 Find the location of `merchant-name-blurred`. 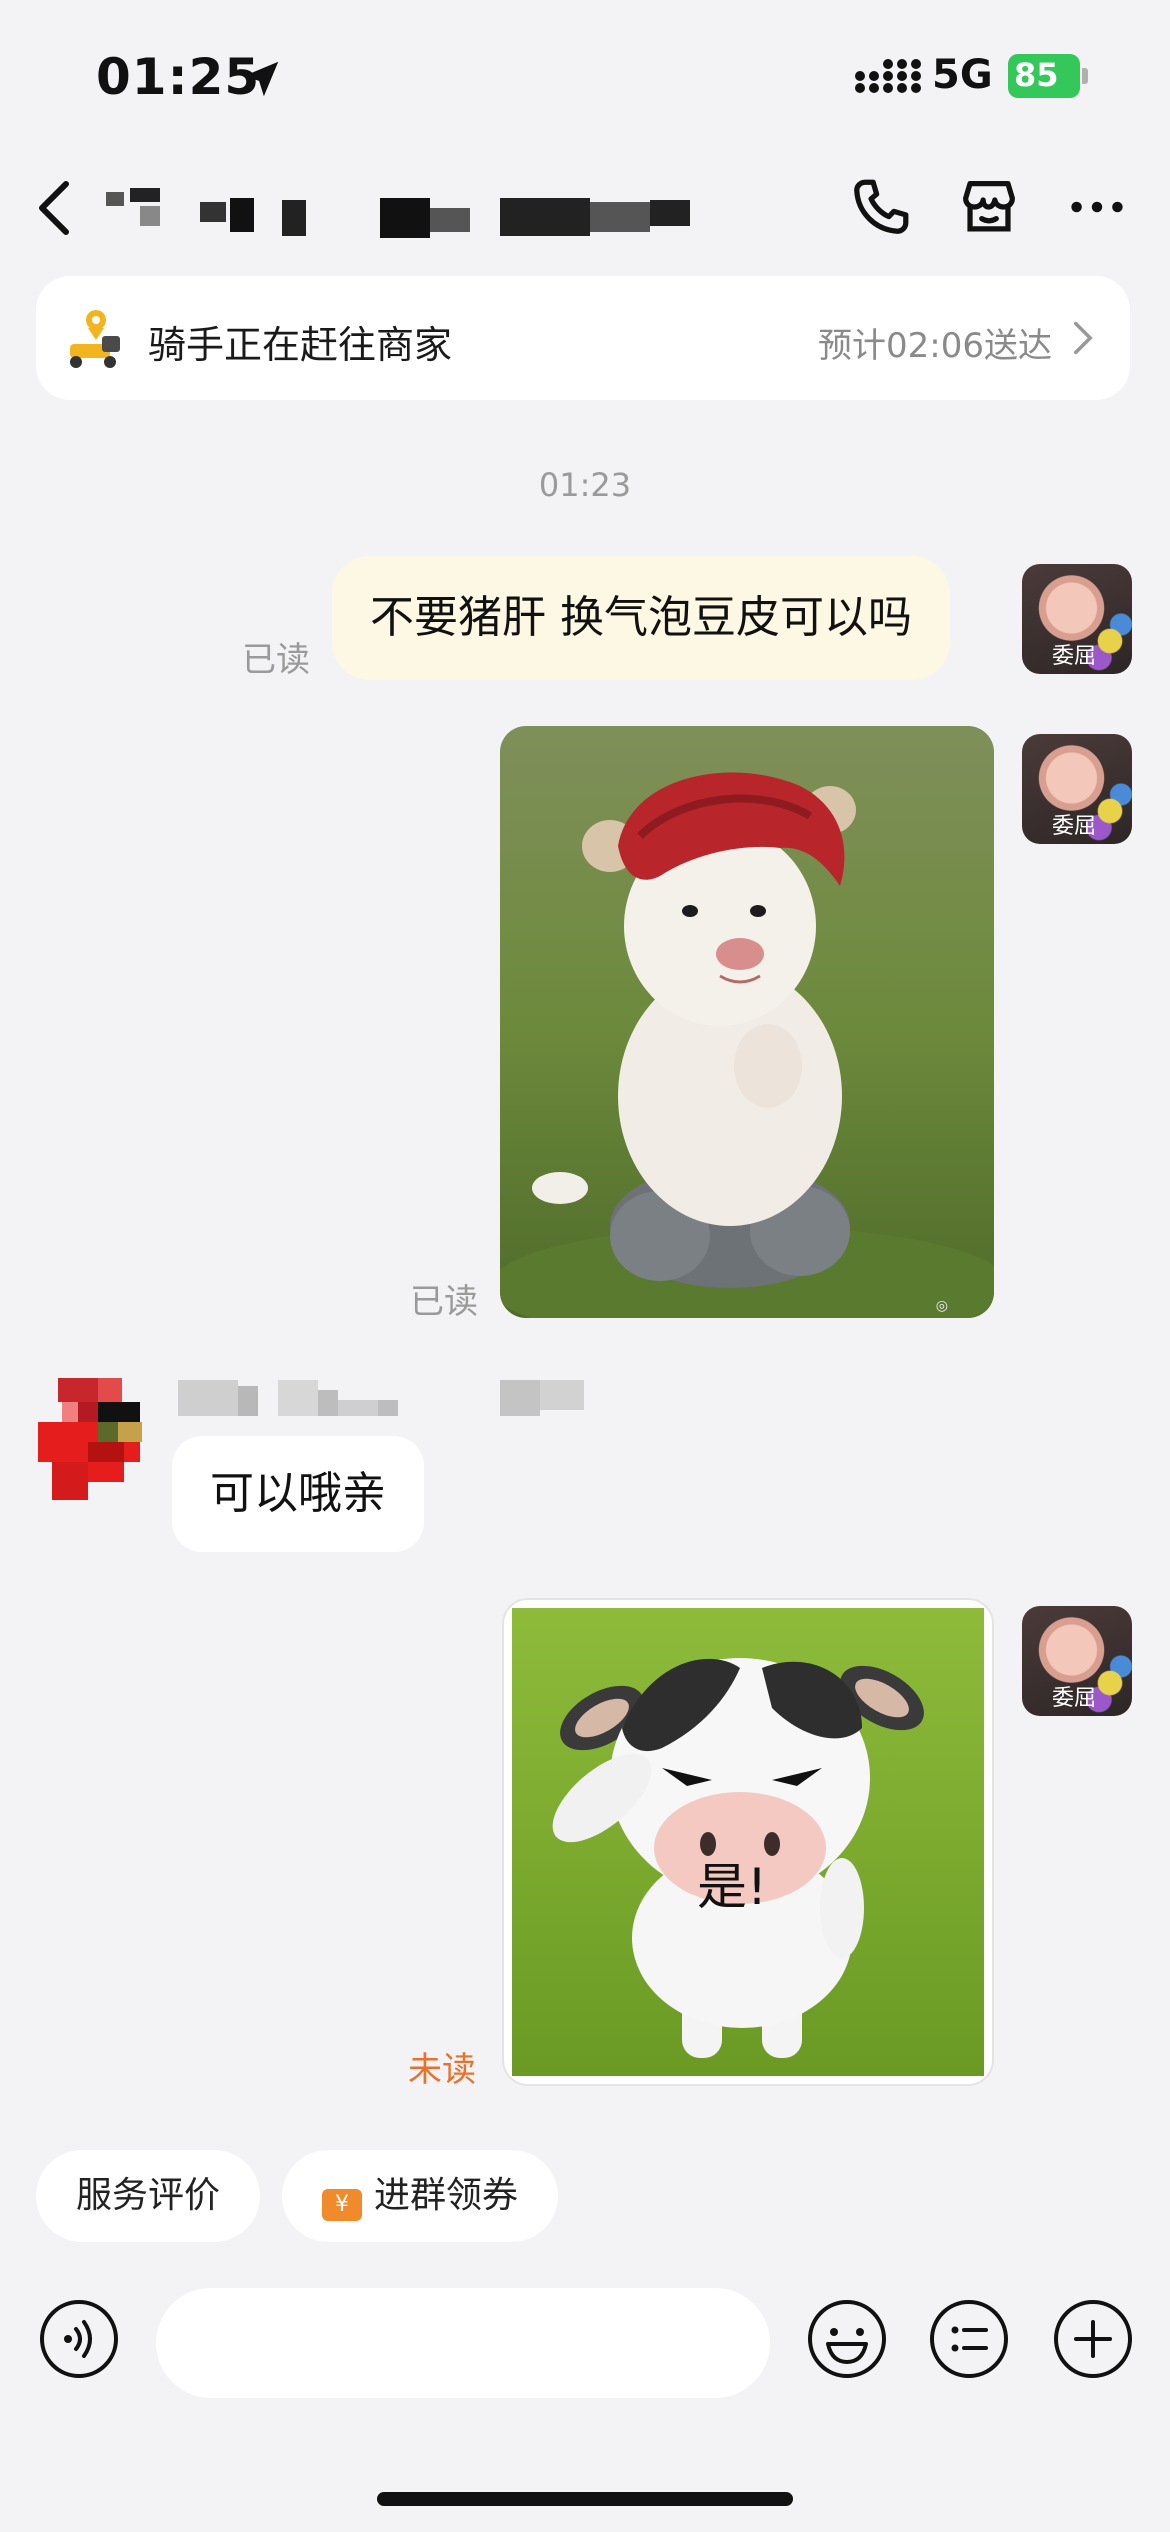

merchant-name-blurred is located at coordinates (381, 1398).